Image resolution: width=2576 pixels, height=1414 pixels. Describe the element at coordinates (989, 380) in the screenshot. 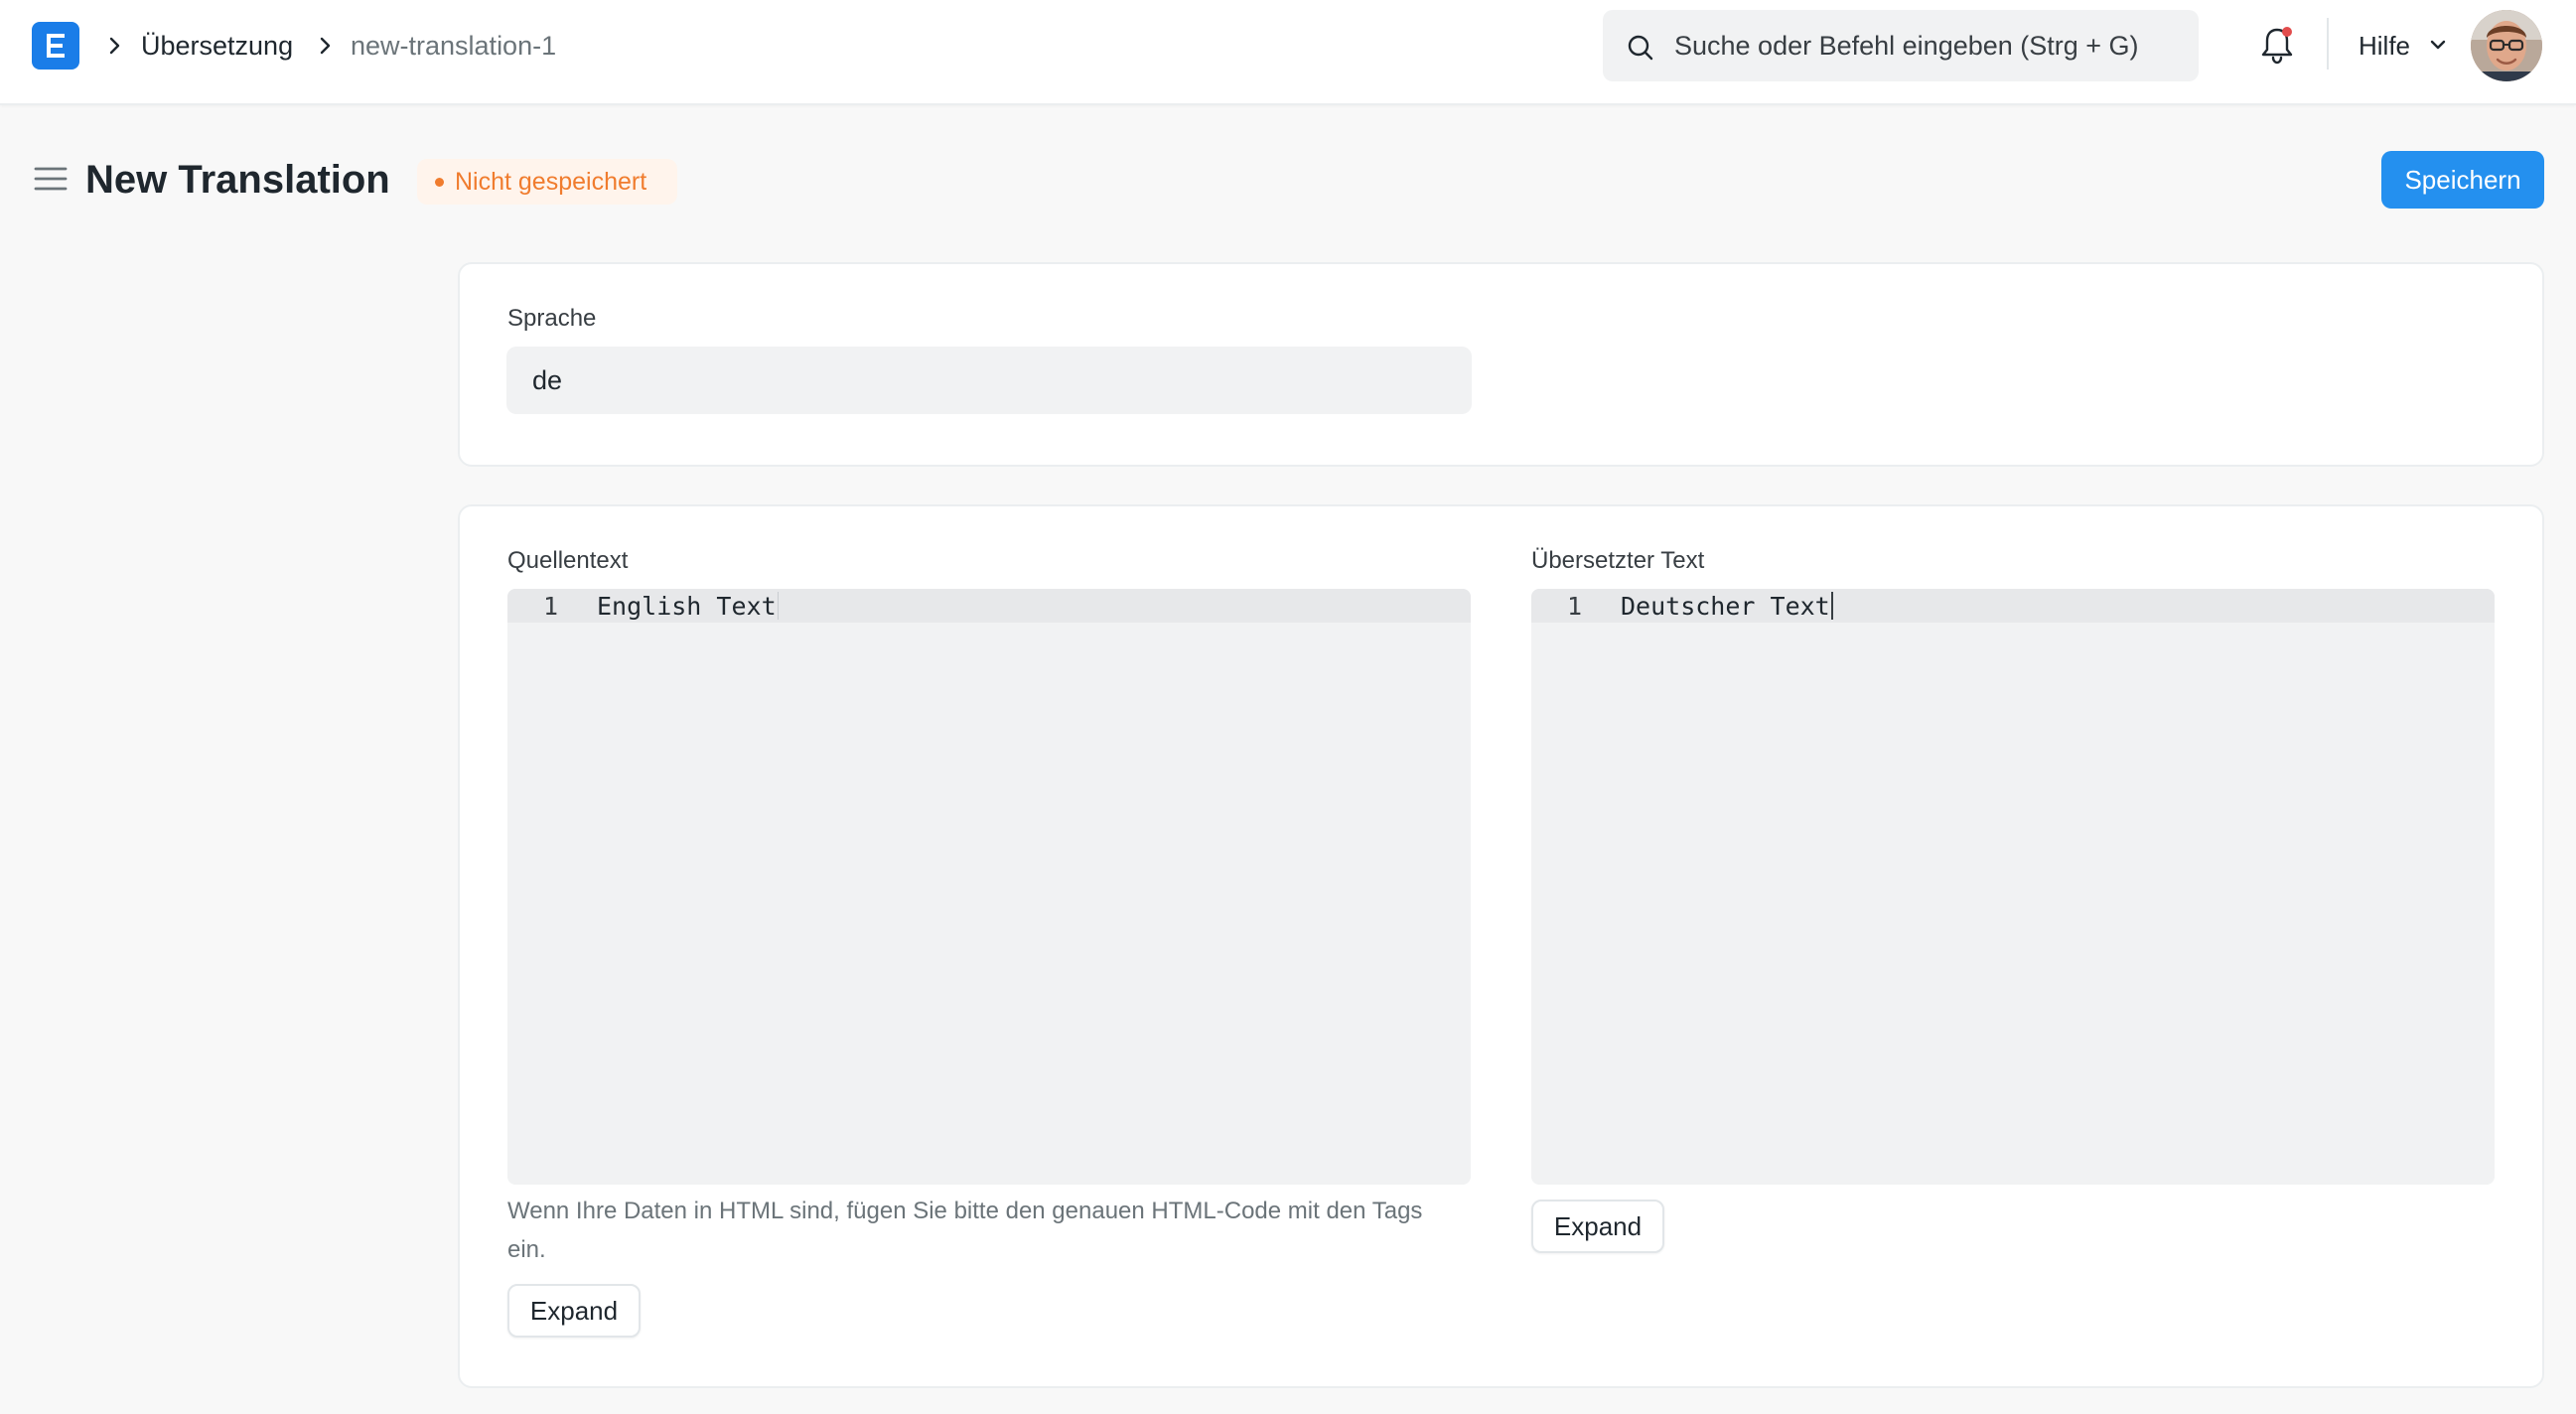

I see `language-field: de` at that location.